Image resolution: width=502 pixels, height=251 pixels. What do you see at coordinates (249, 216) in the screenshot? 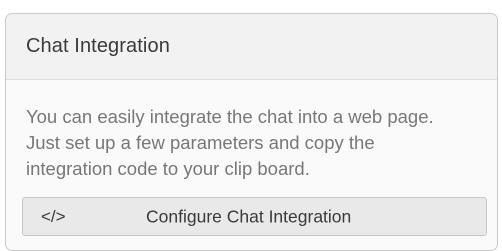
I see `configure-button-label: Configure Chat Integration` at bounding box center [249, 216].